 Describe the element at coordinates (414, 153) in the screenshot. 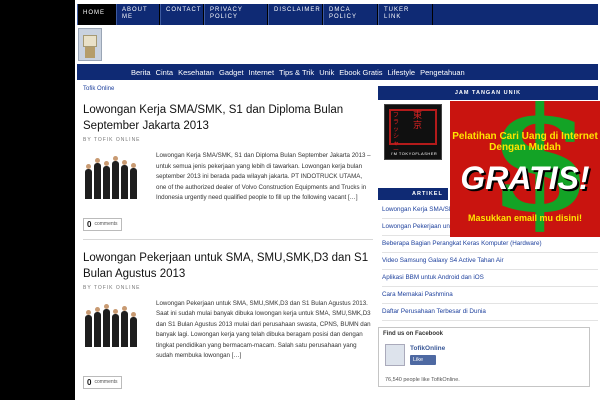

I see `banner-caption: I'M TOKYOFLASHER` at that location.